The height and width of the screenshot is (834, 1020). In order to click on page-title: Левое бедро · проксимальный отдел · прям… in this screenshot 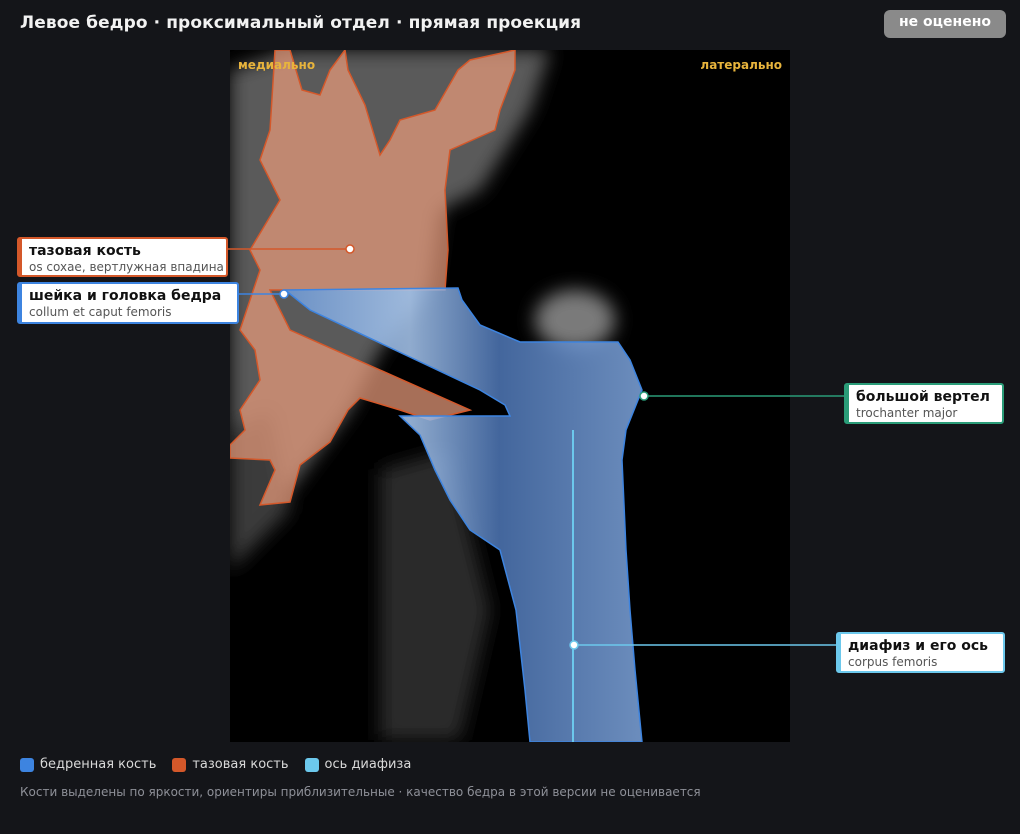, I will do `click(301, 23)`.